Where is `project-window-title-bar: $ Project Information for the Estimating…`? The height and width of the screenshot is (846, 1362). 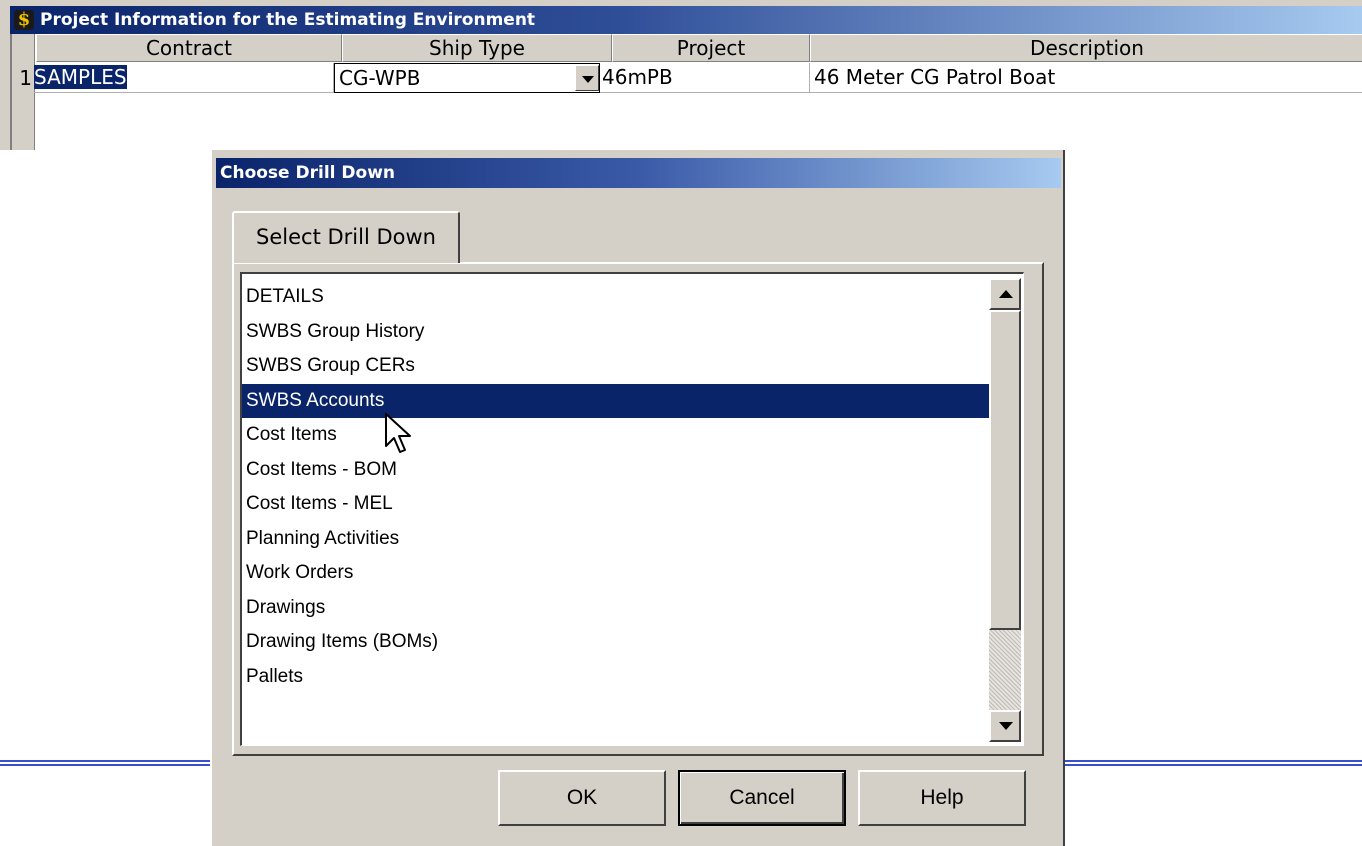 project-window-title-bar: $ Project Information for the Estimating… is located at coordinates (686, 20).